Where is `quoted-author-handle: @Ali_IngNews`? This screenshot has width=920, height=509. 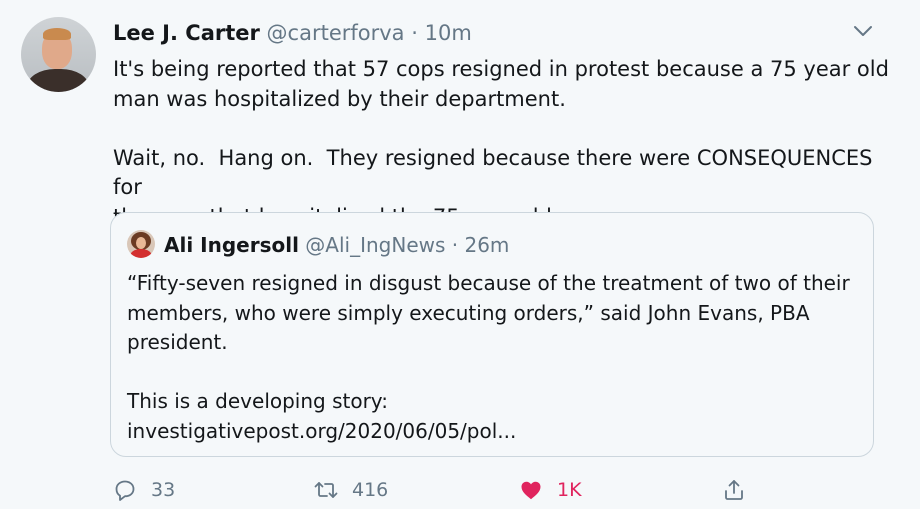
quoted-author-handle: @Ali_IngNews is located at coordinates (375, 245).